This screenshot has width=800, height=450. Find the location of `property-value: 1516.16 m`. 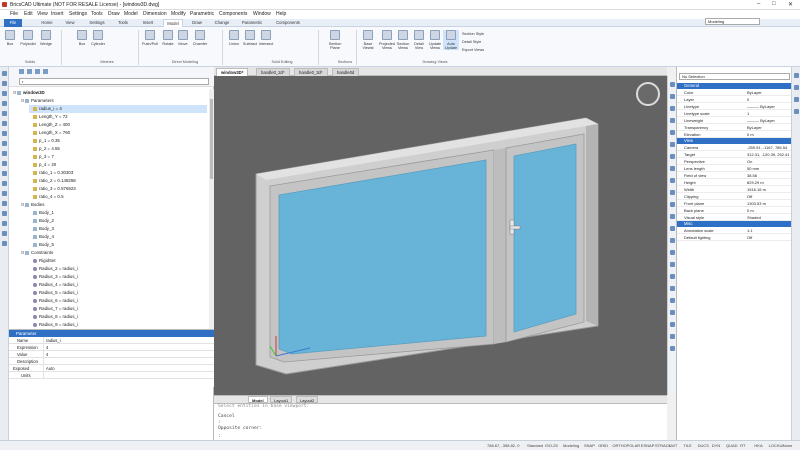

property-value: 1516.16 m is located at coordinates (756, 189).